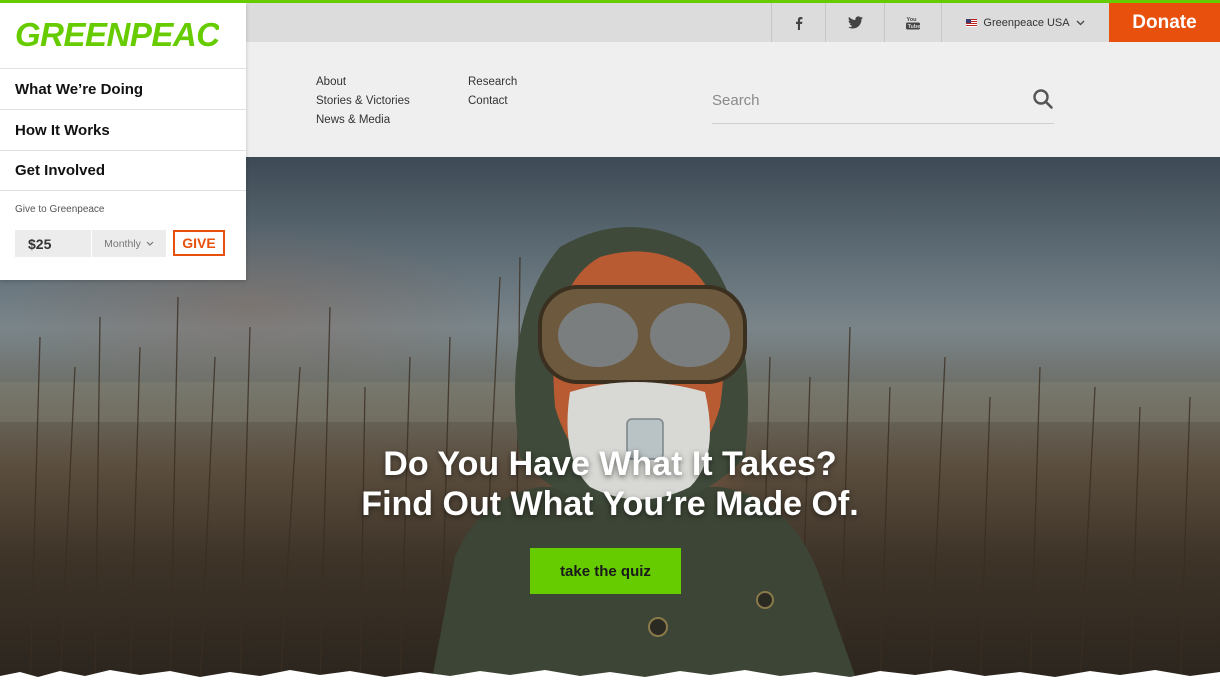 This screenshot has width=1220, height=690. I want to click on nav-link-contact: Contact, so click(492, 101).